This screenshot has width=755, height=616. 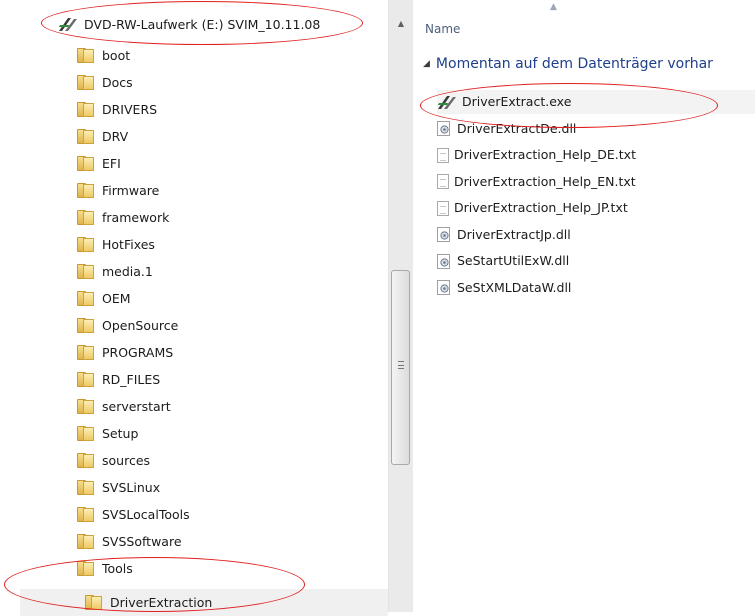 I want to click on tree-item-folder: DRIVERS, so click(x=117, y=109).